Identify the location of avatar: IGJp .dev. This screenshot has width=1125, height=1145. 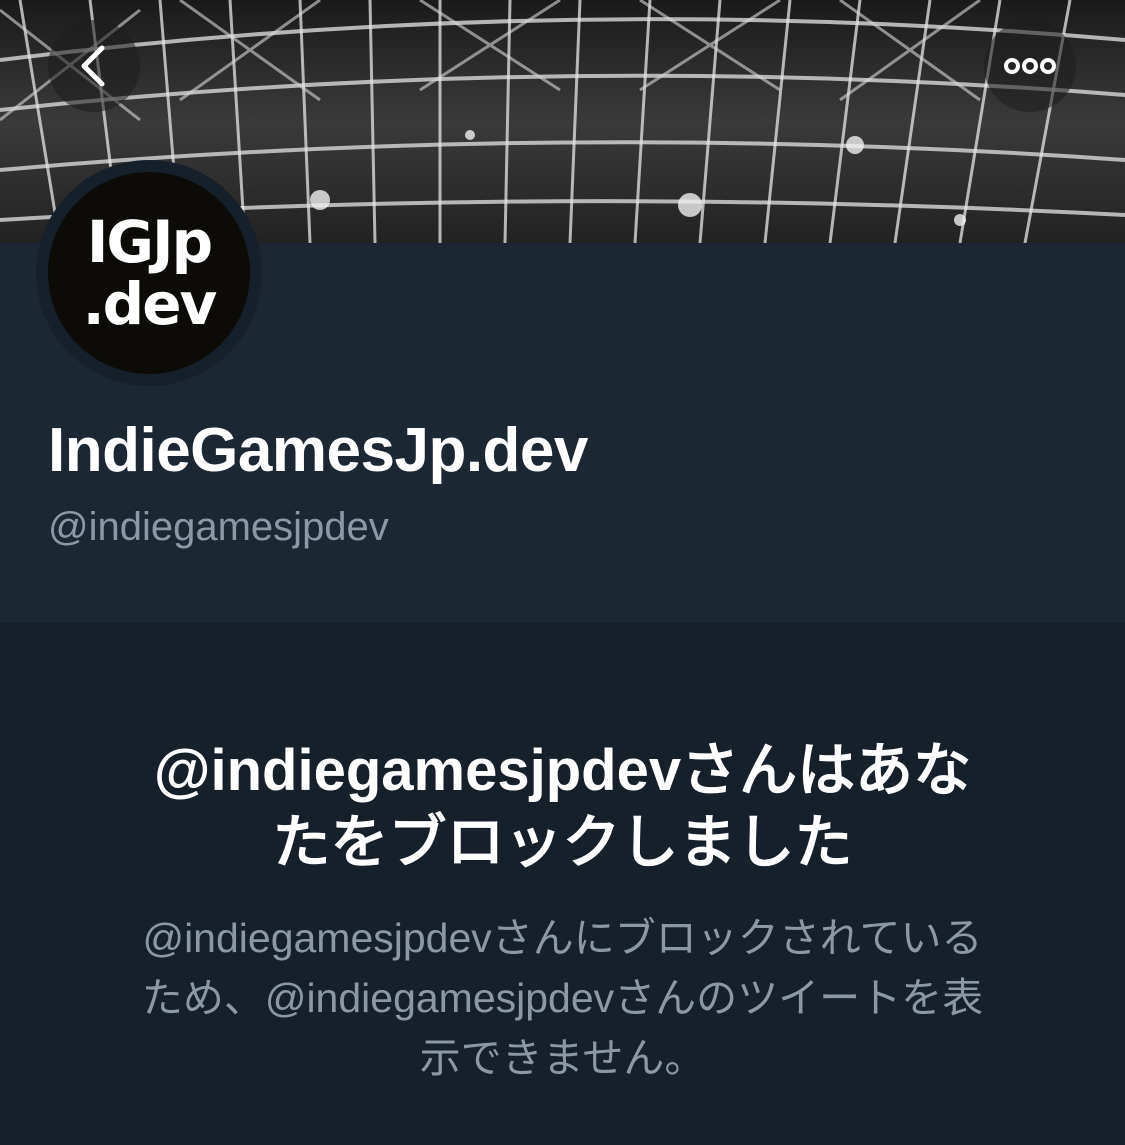
(149, 273).